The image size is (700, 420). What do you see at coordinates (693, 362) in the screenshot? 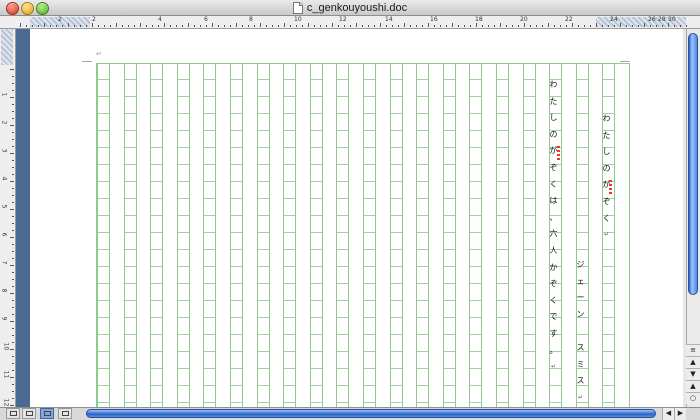
I see `arrow-up-icon: ▲` at bounding box center [693, 362].